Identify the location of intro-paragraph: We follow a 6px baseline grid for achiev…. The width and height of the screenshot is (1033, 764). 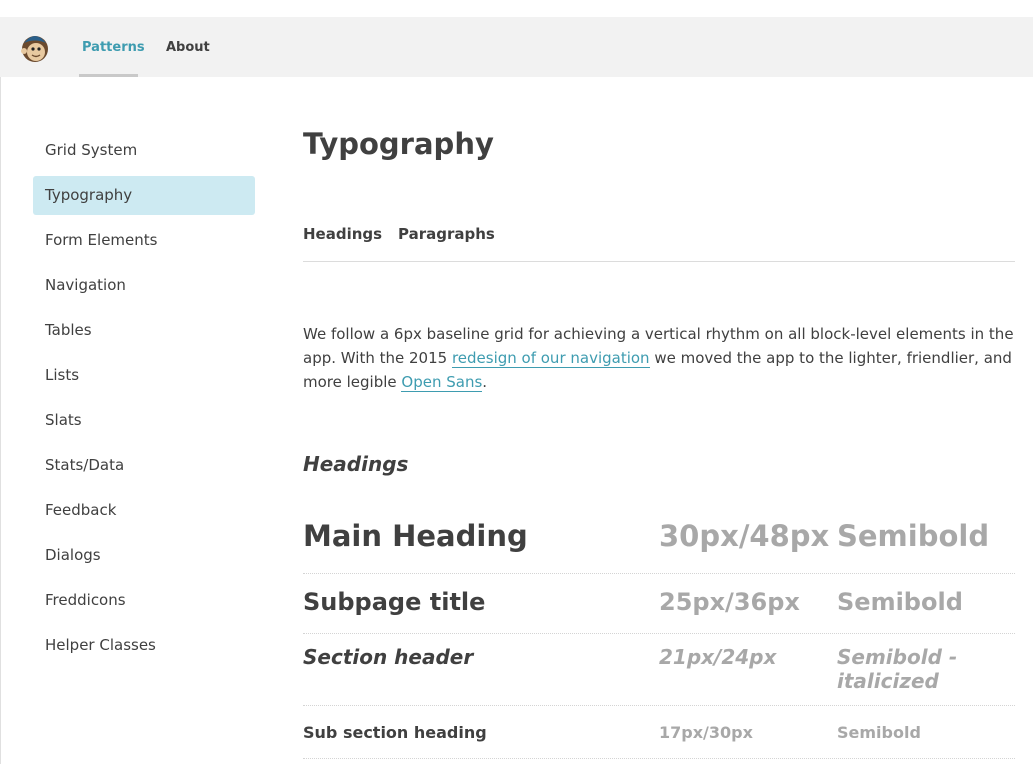
(659, 358).